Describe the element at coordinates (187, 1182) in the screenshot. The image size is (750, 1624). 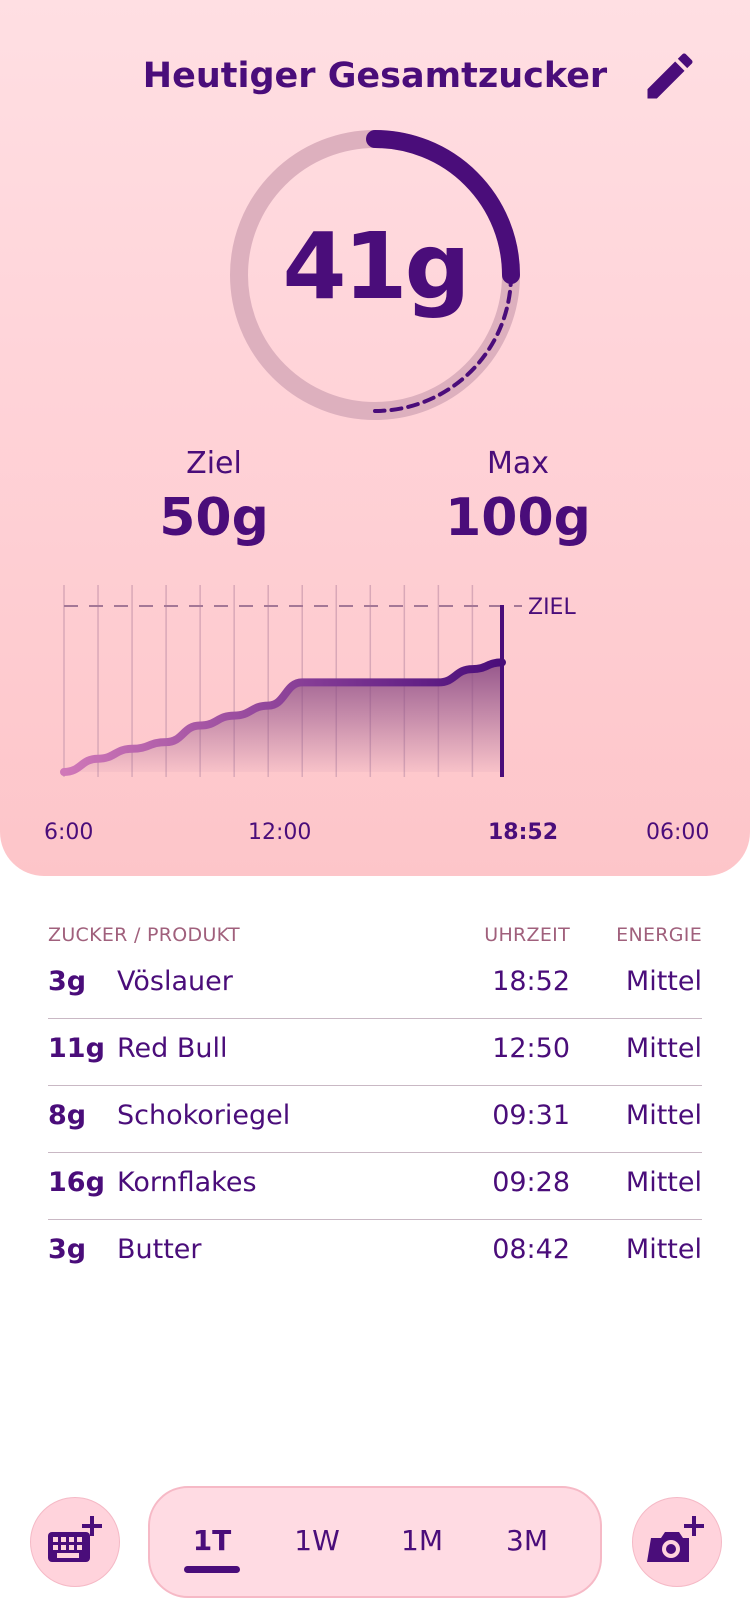
I see `row-product: Kornflakes` at that location.